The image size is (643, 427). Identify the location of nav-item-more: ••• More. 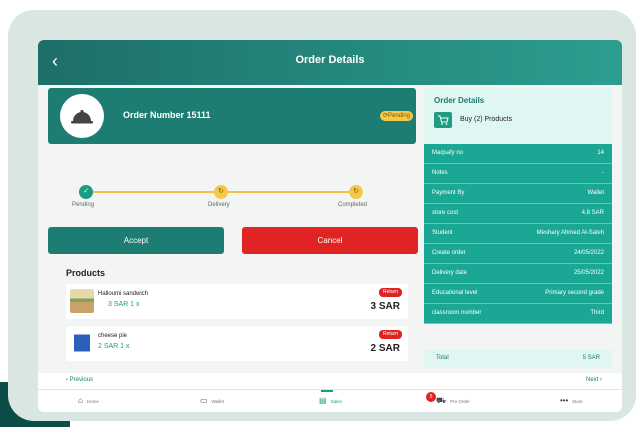
(571, 400).